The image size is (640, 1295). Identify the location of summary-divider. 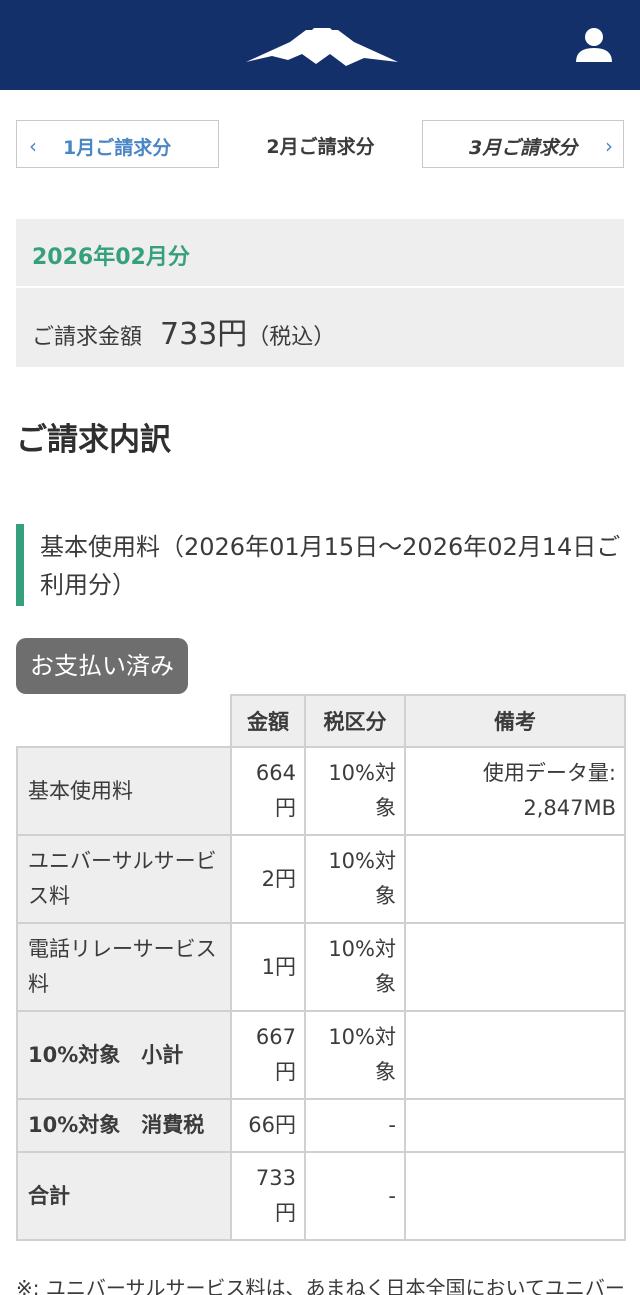
(320, 287).